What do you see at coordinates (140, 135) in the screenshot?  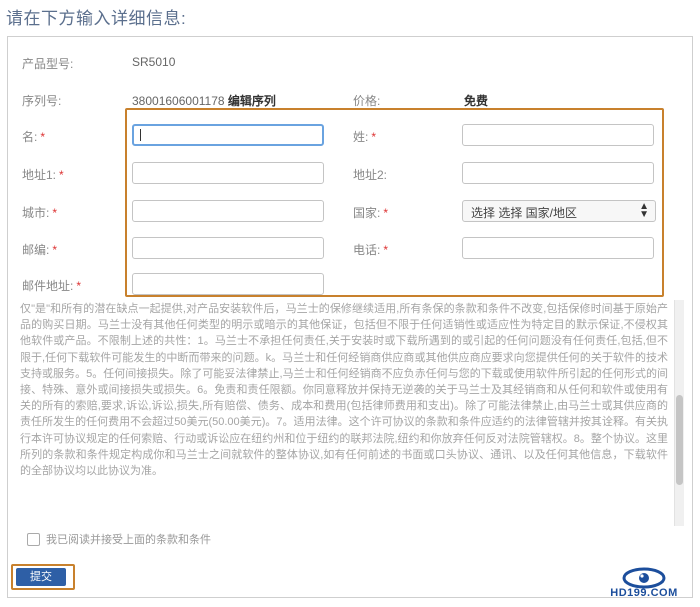 I see `text-cursor` at bounding box center [140, 135].